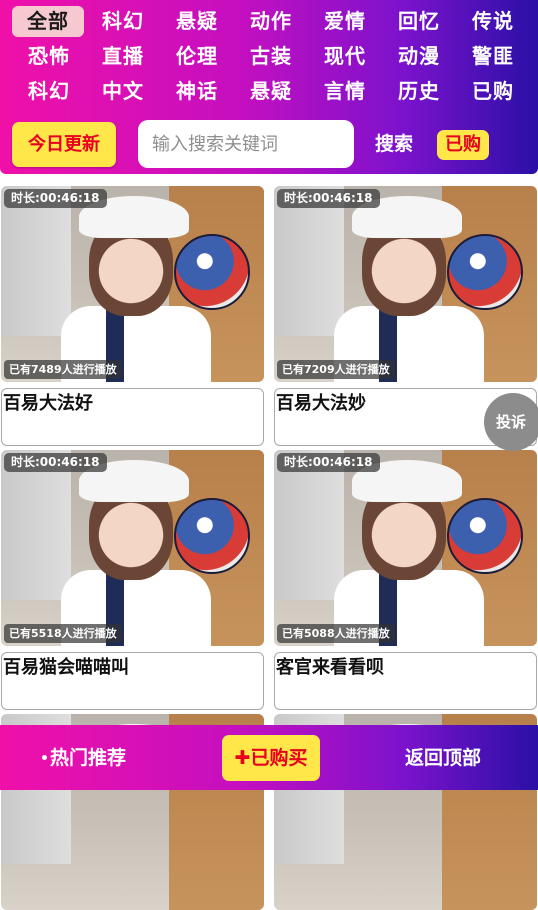 This screenshot has width=538, height=910. I want to click on video-title: 客官来看看呗, so click(405, 681).